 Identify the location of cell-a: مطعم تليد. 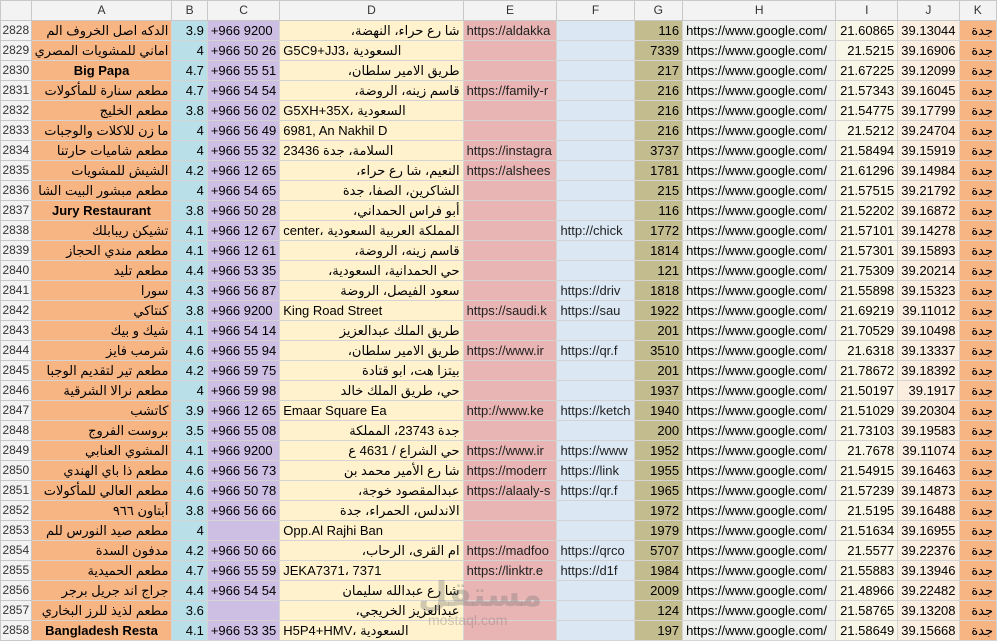
(101, 270).